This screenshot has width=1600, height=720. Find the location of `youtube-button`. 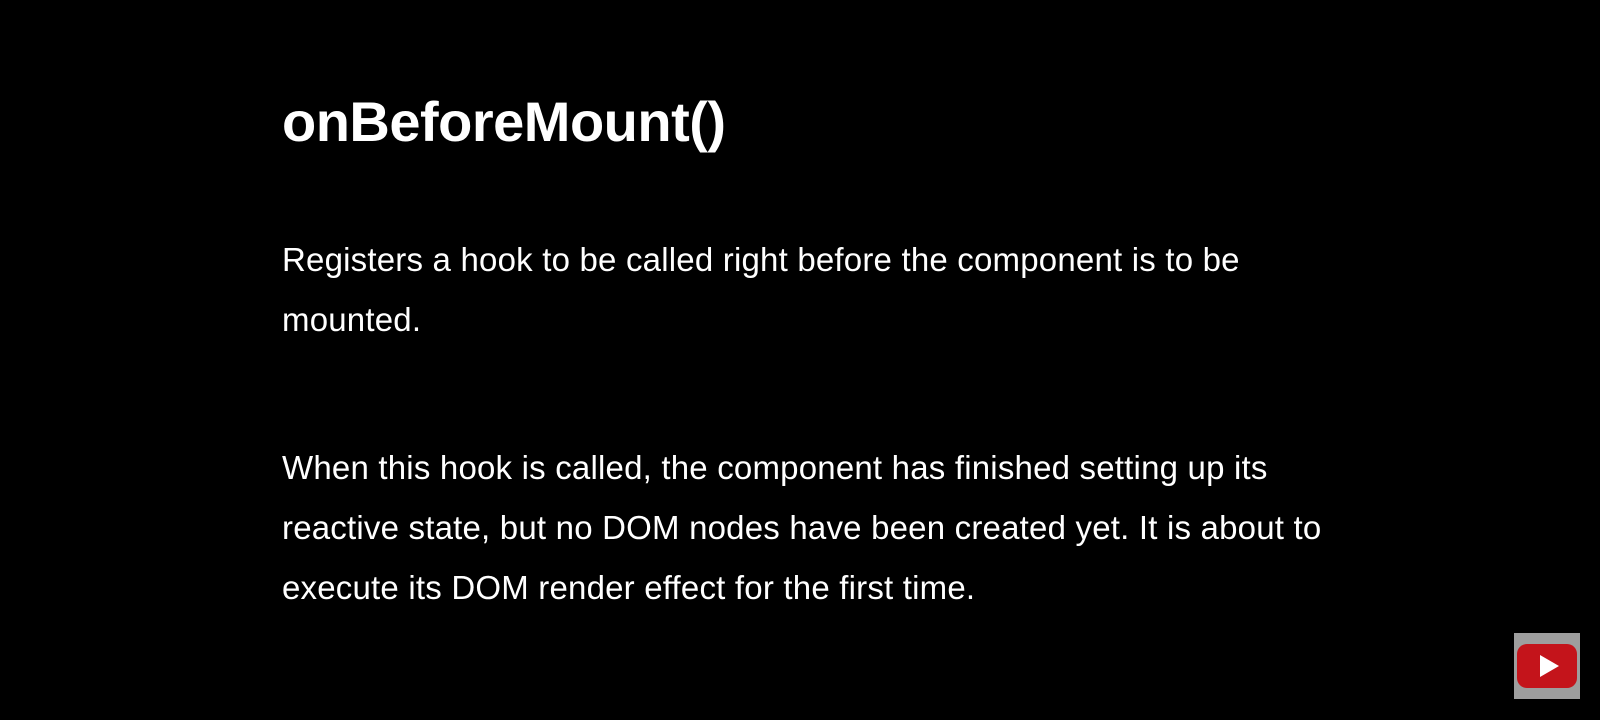

youtube-button is located at coordinates (1547, 666).